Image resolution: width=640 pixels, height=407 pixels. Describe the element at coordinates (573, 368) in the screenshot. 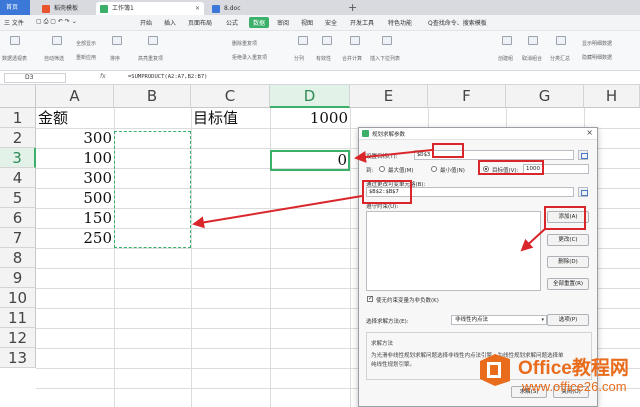

I see `watermark-title: Office教程网` at that location.